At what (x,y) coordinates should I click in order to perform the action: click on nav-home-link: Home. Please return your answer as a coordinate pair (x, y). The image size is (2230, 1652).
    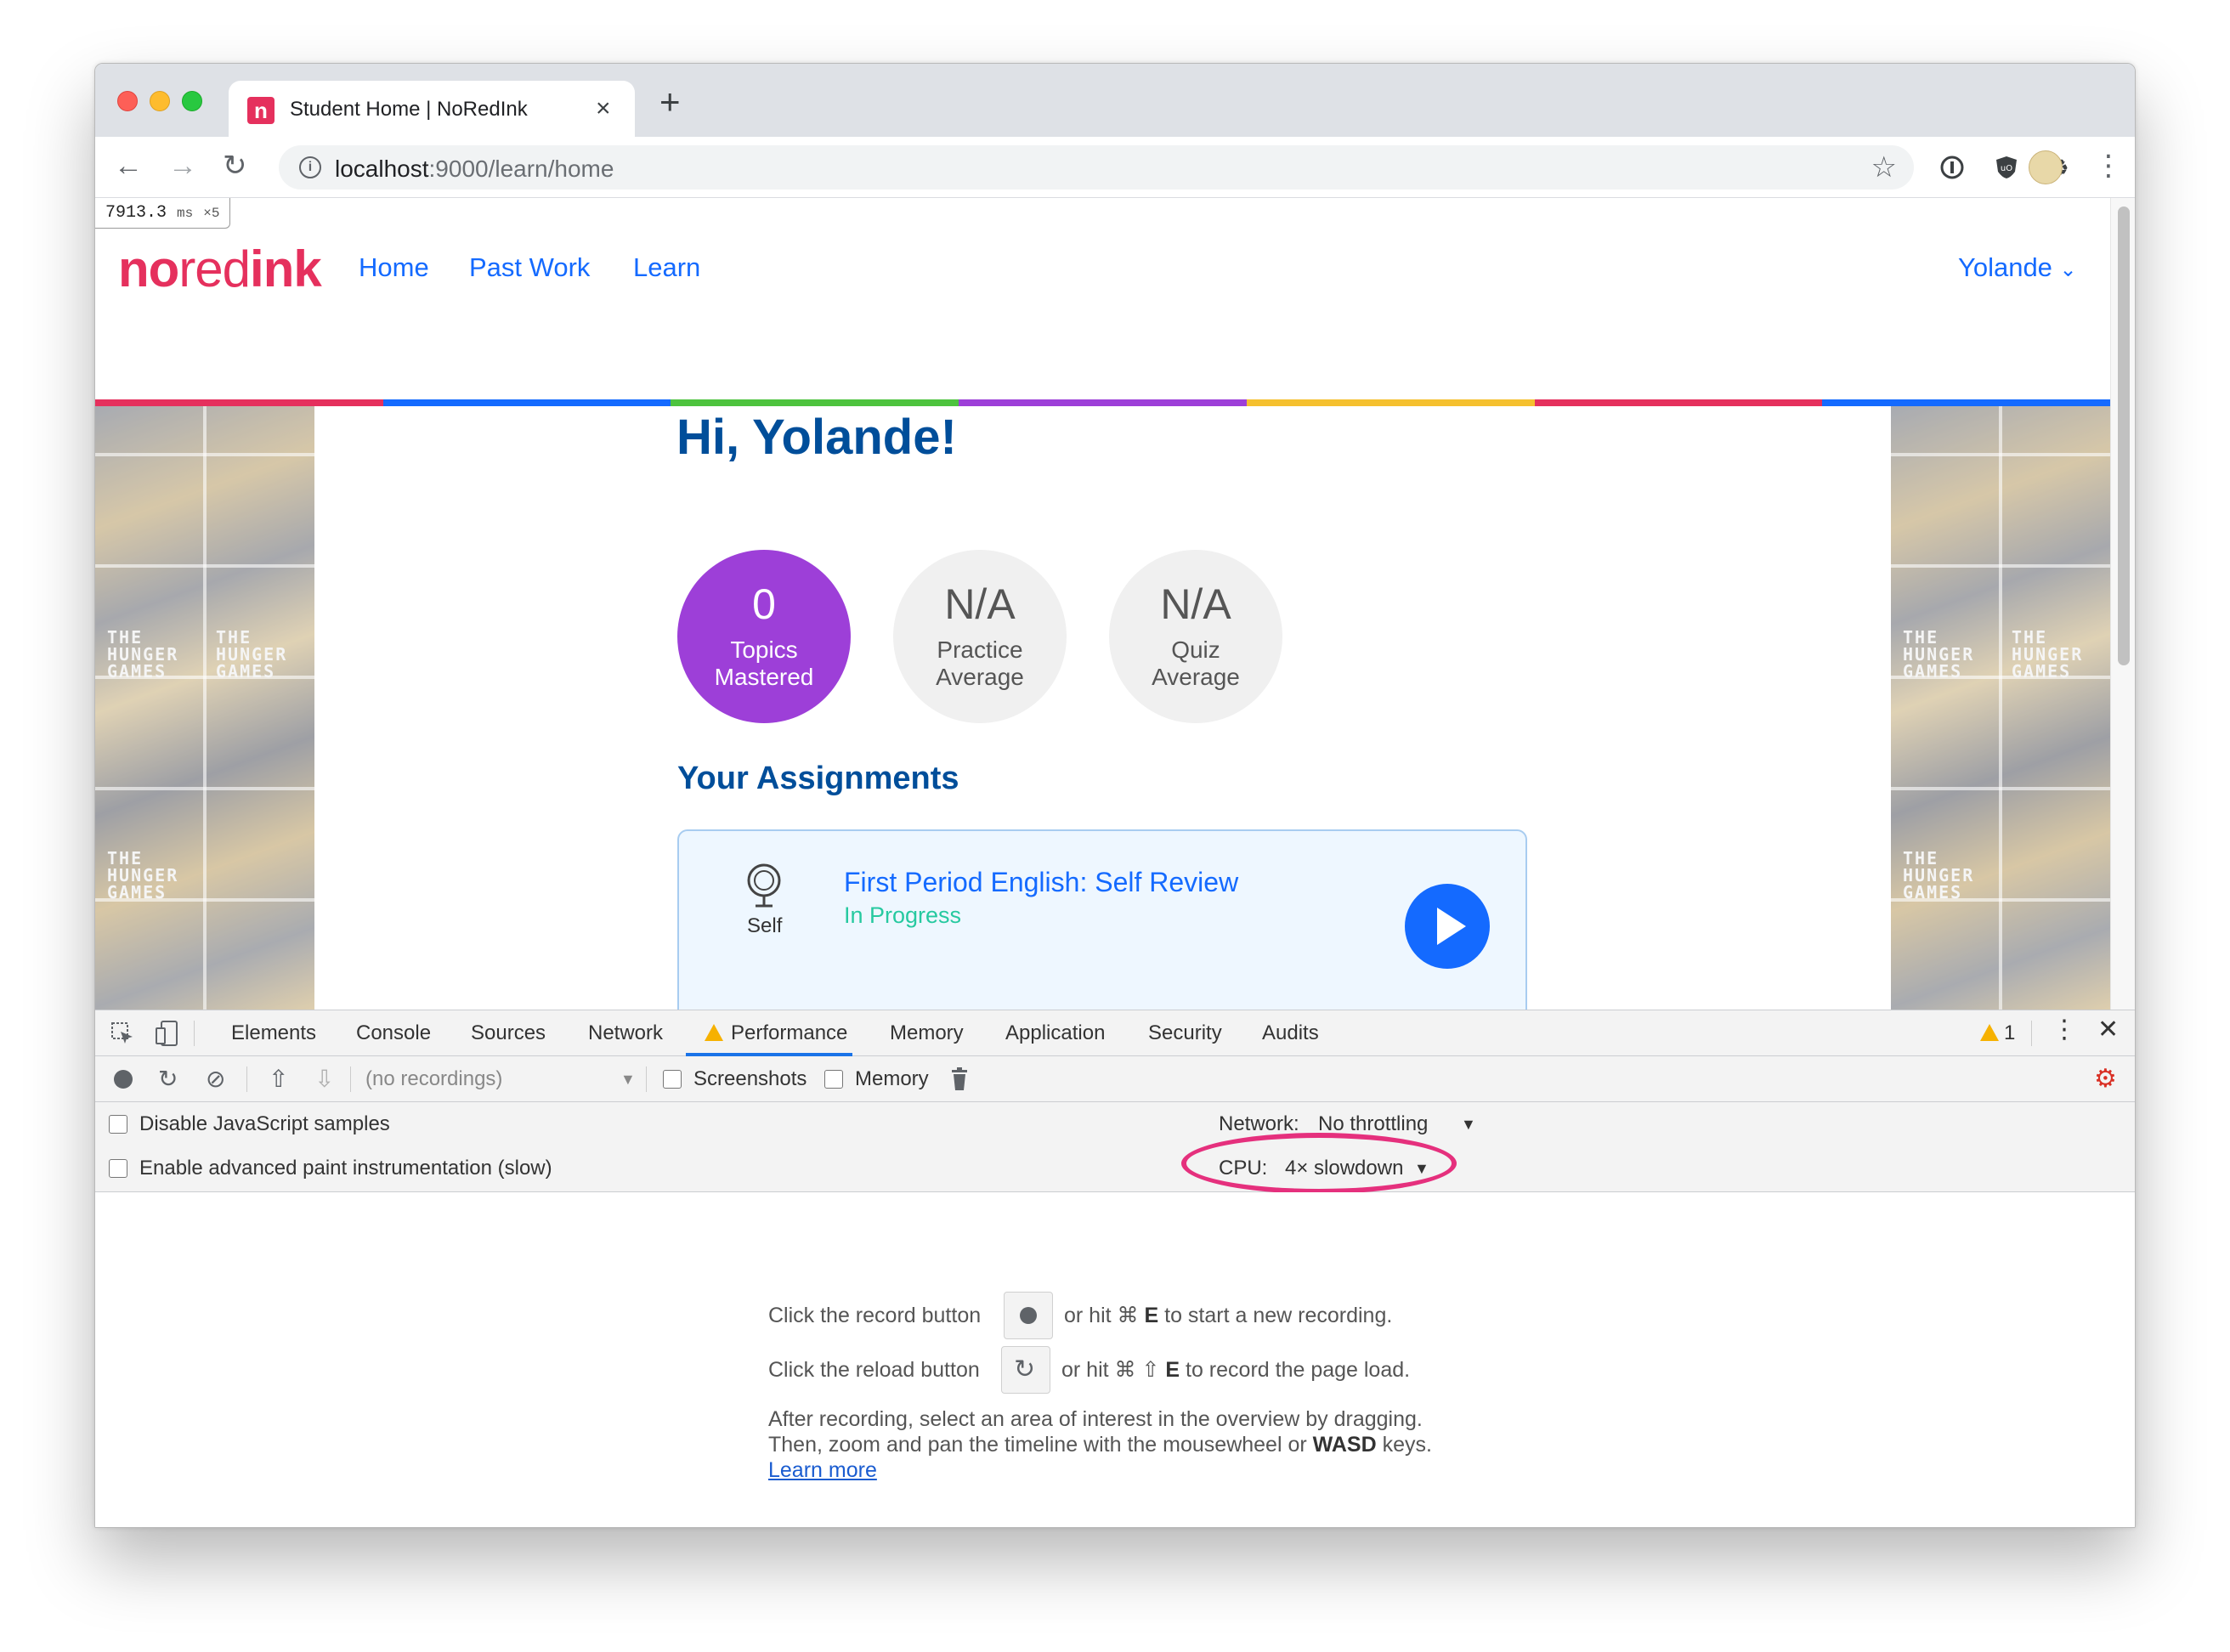
    Looking at the image, I should click on (394, 268).